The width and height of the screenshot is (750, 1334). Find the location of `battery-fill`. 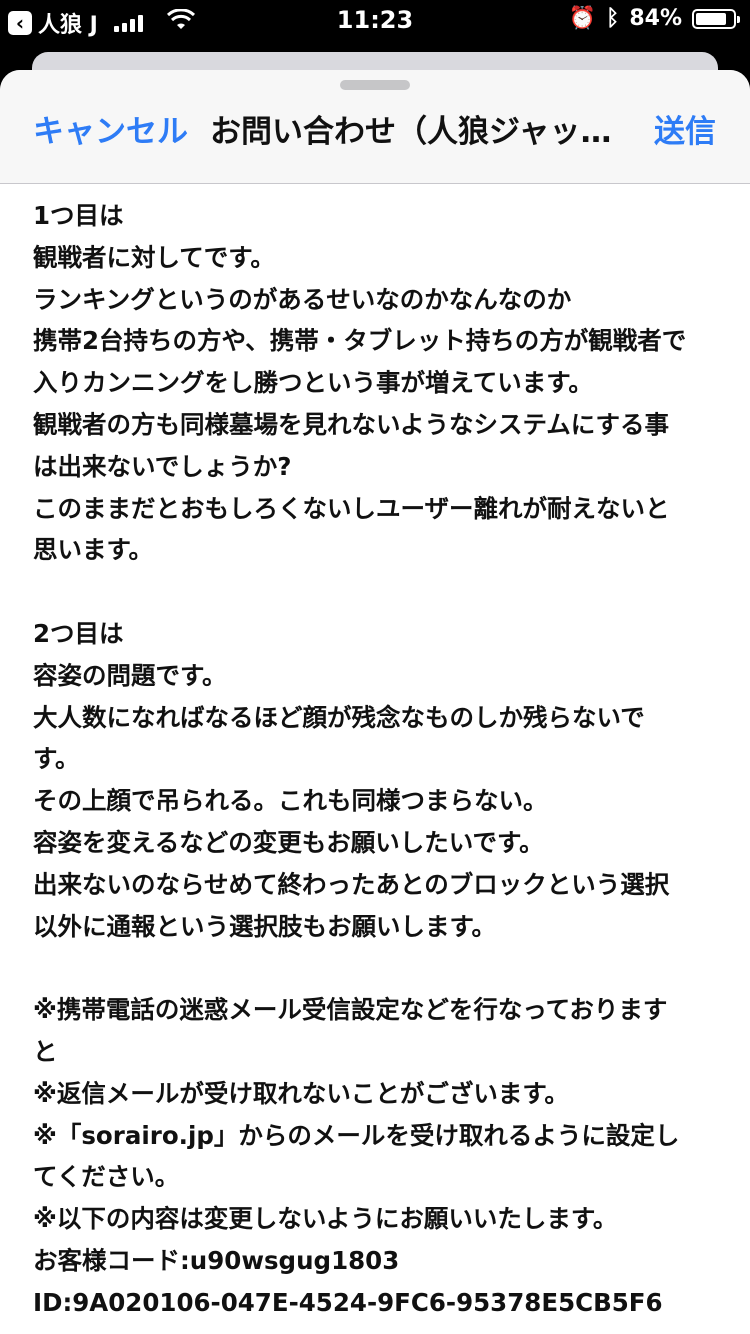

battery-fill is located at coordinates (711, 18).